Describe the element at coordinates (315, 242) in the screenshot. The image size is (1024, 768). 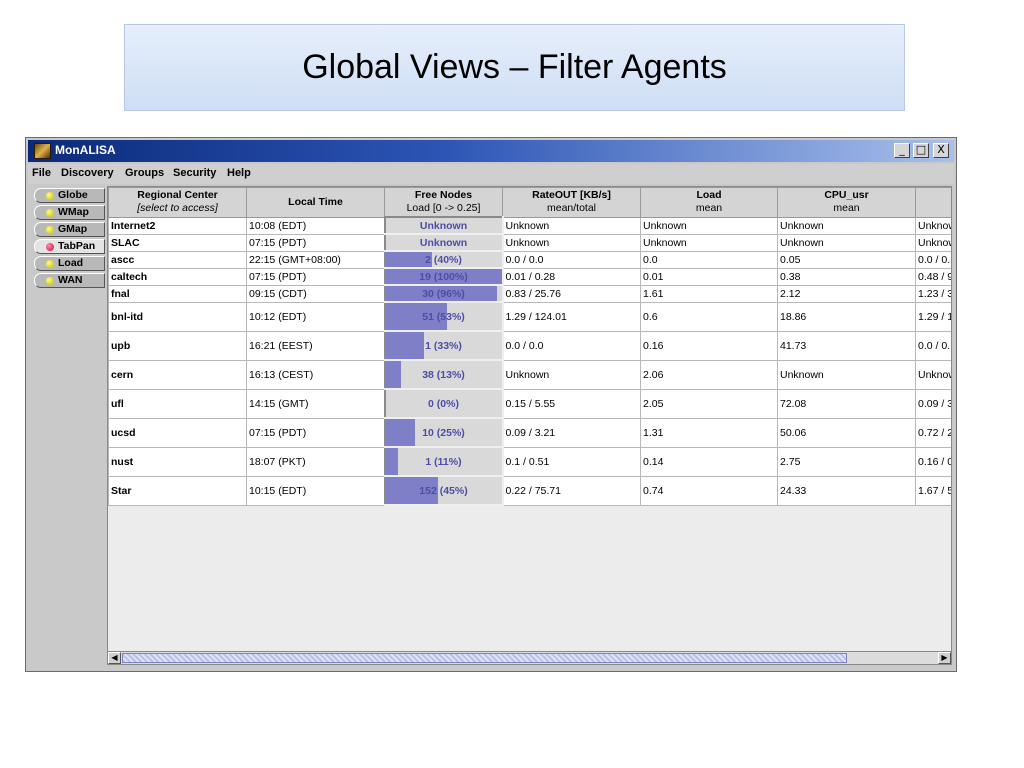
I see `local-time-cell: 07:15 (PDT)` at that location.